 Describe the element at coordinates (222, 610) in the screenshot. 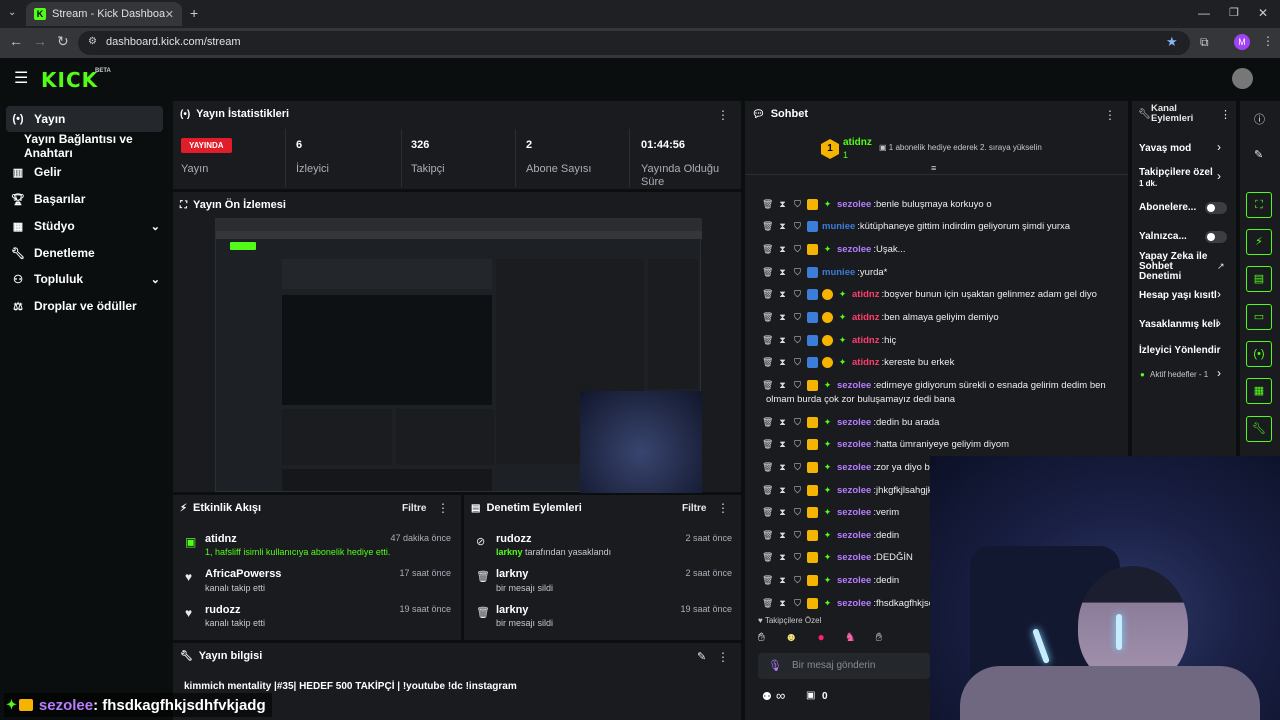

I see `activity-user: rudozz` at that location.